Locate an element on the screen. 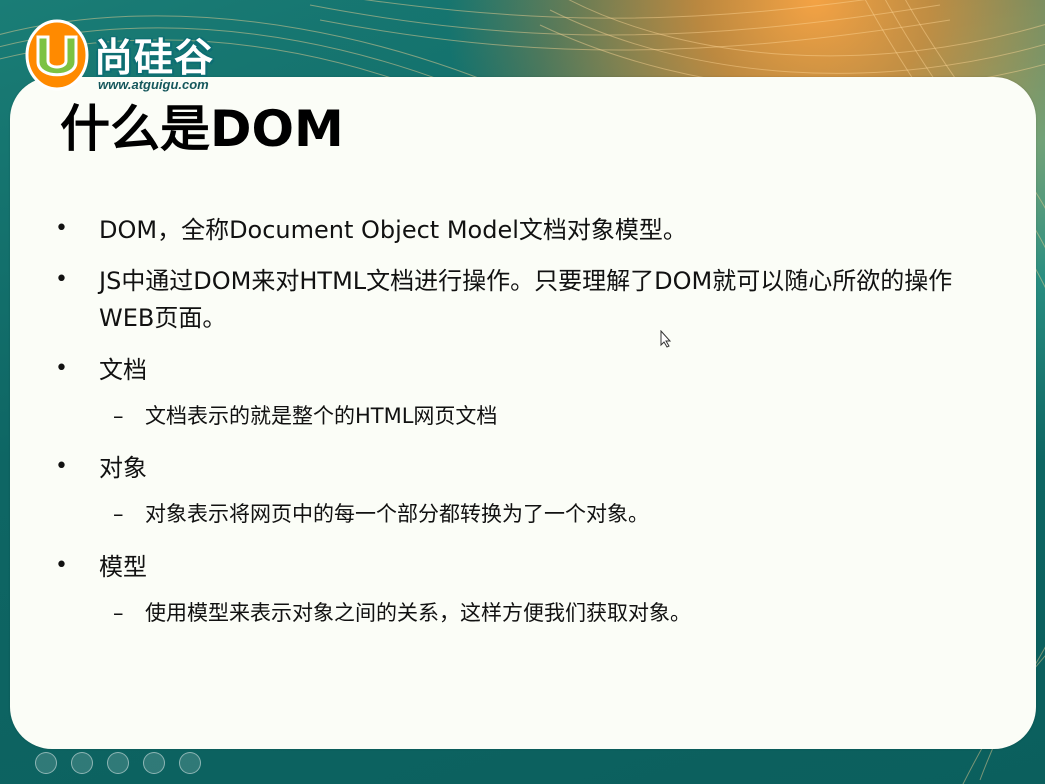  sub-bullet-text: 对象表示将网页中的每一个部分都转换为了一个对象。 is located at coordinates (397, 514).